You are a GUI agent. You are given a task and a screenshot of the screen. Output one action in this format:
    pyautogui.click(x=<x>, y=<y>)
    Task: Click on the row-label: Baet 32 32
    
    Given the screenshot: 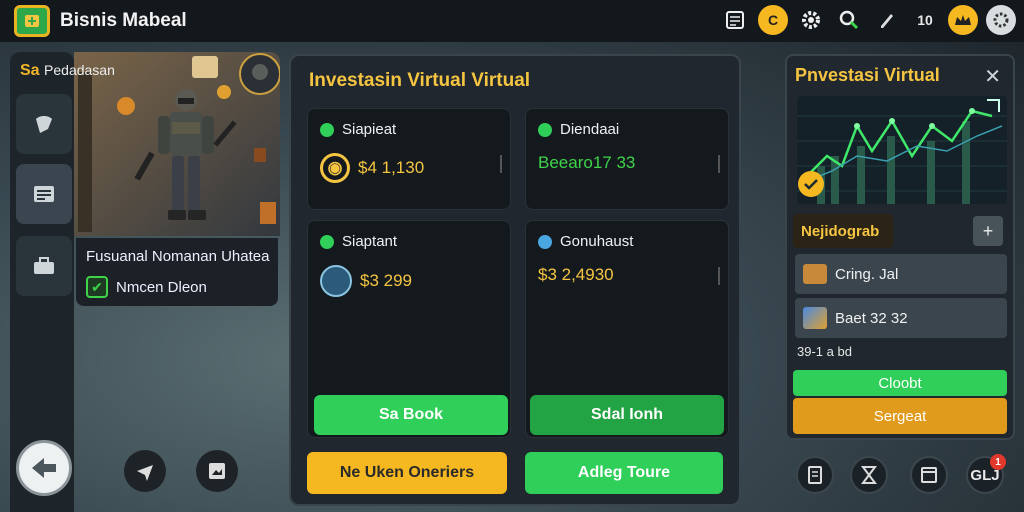 What is the action you would take?
    pyautogui.click(x=871, y=318)
    